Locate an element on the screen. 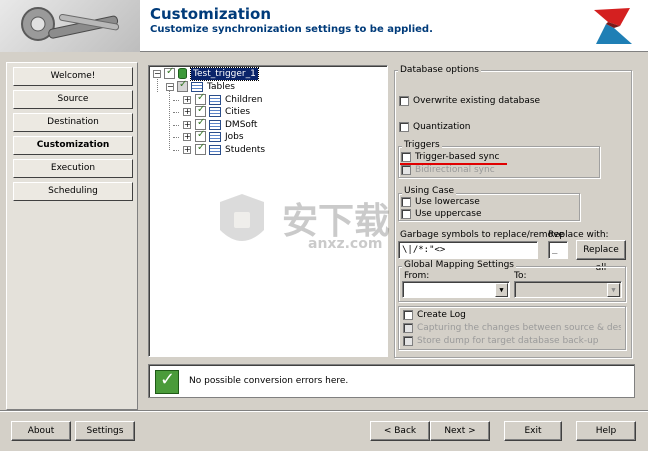 The height and width of the screenshot is (451, 648). replace-all-button: Replace all is located at coordinates (601, 256).